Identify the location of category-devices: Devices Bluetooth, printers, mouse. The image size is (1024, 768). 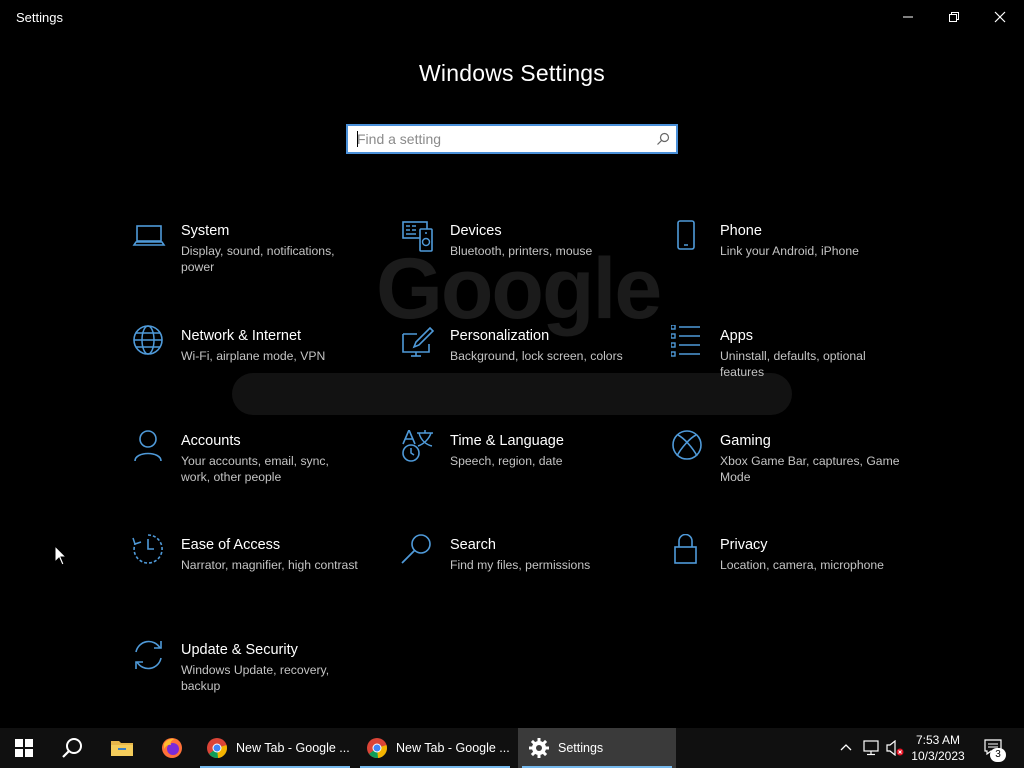
(521, 260).